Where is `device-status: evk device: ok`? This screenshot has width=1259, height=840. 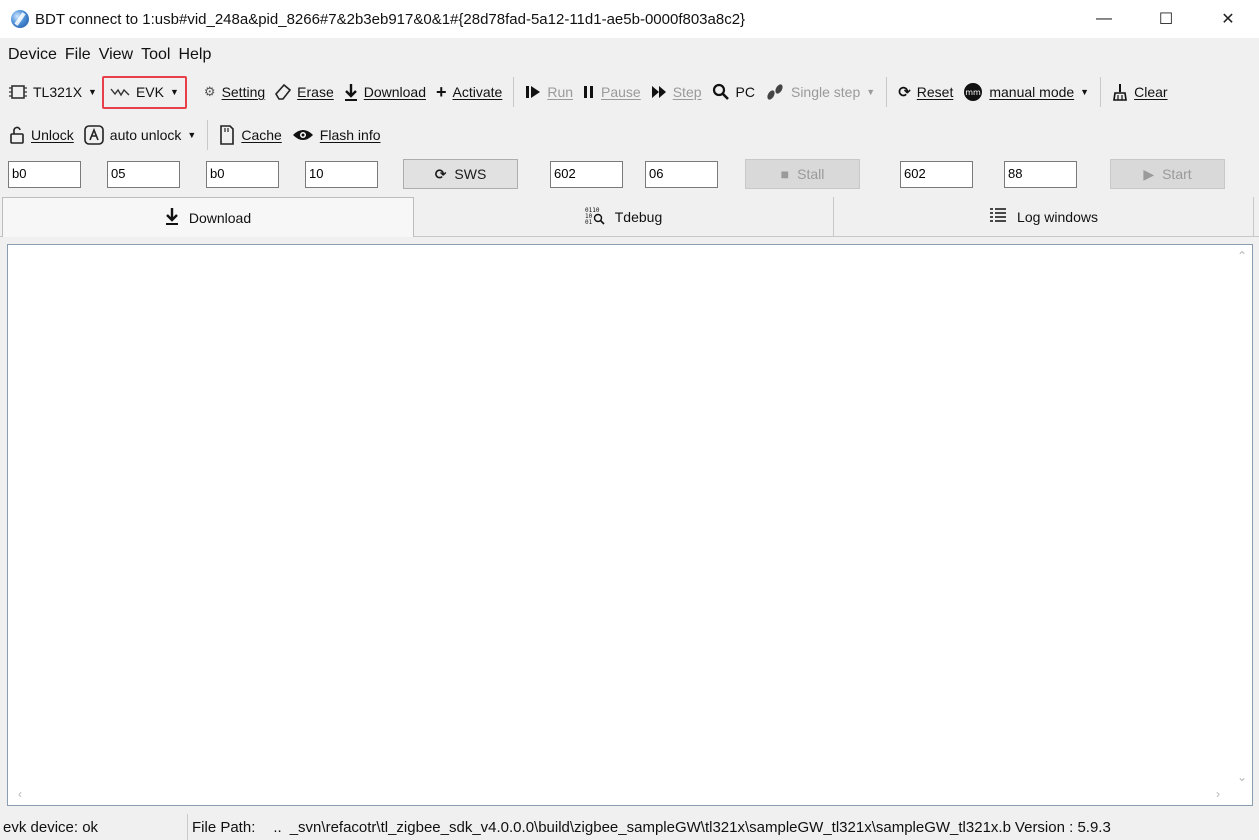
device-status: evk device: ok is located at coordinates (94, 827).